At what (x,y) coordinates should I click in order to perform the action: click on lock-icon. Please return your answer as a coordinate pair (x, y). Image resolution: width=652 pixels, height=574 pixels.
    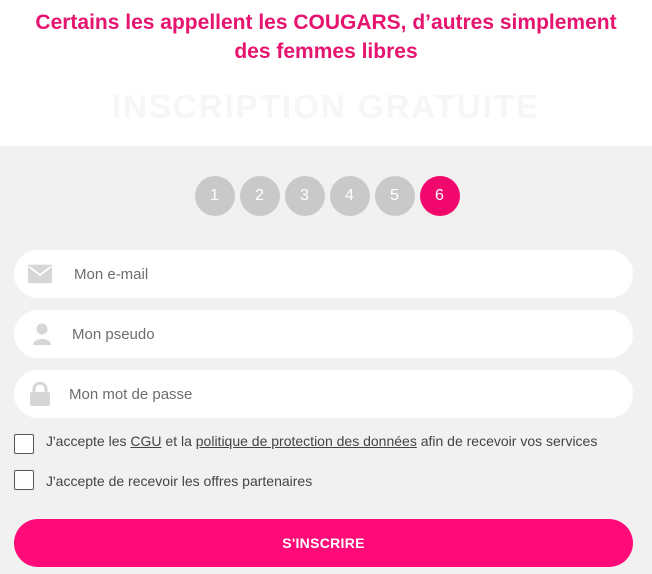
    Looking at the image, I should click on (40, 394).